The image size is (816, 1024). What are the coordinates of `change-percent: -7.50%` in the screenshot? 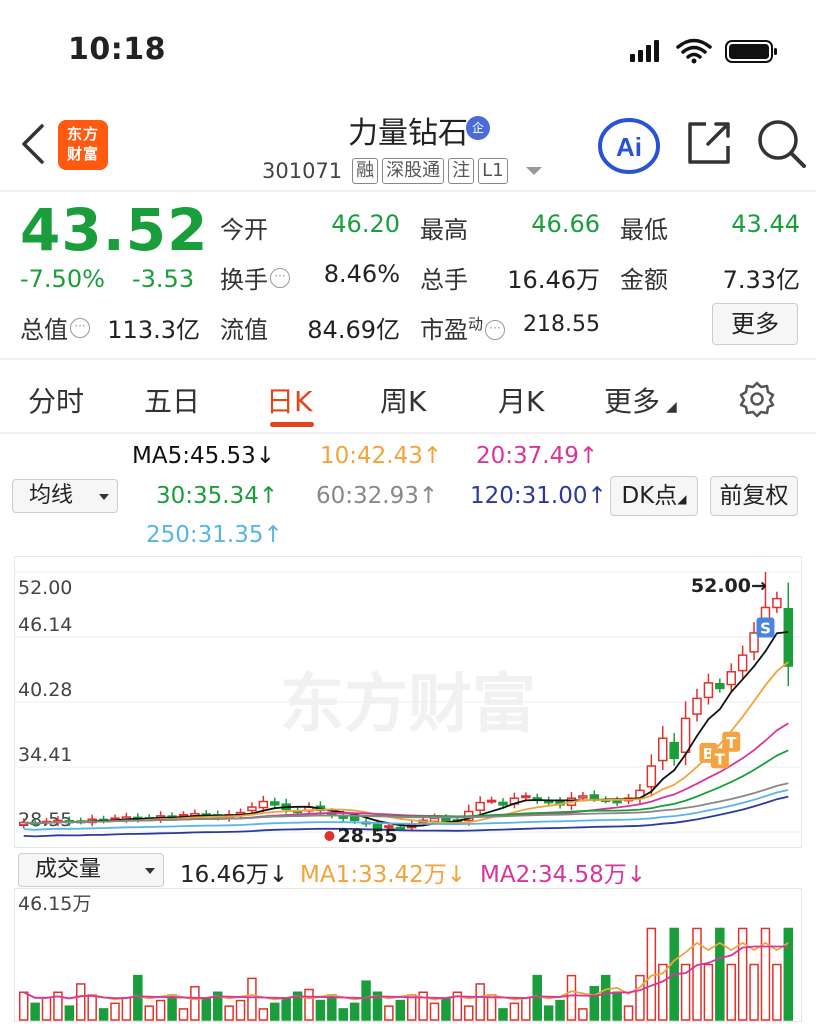 It's located at (62, 279).